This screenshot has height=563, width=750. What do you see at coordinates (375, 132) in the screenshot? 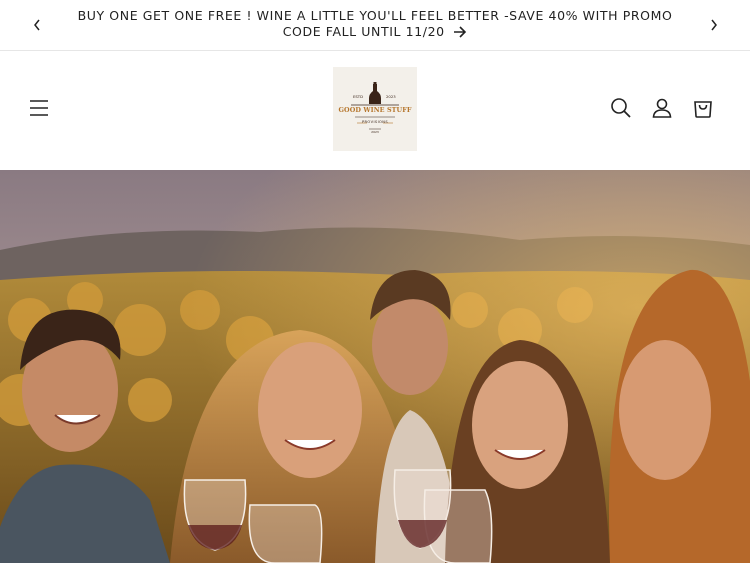
I see `logo-bottom: 2023` at bounding box center [375, 132].